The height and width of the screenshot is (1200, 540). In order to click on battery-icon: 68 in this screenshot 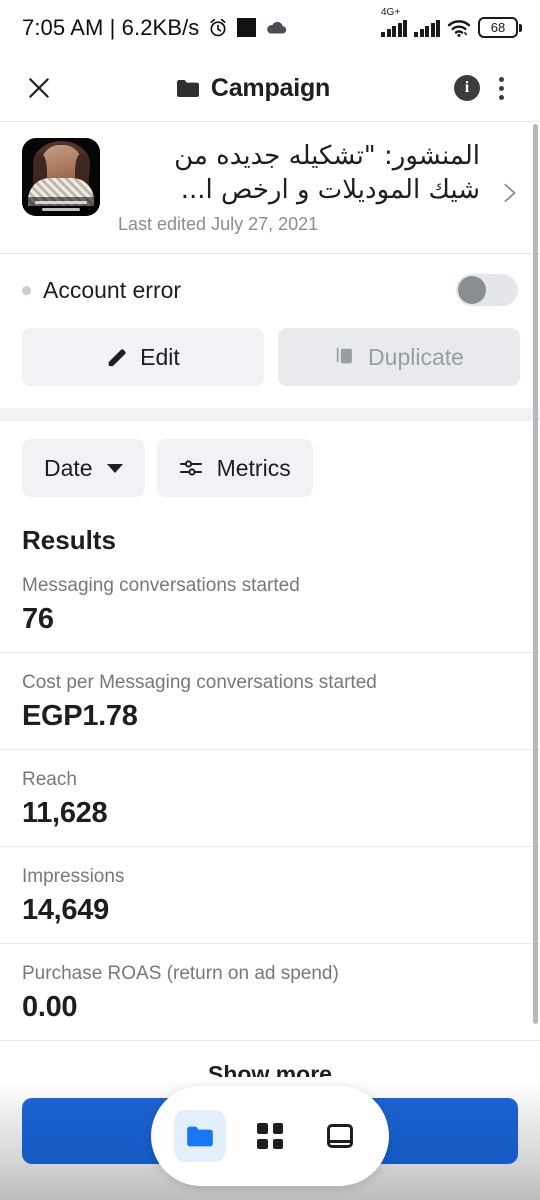, I will do `click(500, 27)`.